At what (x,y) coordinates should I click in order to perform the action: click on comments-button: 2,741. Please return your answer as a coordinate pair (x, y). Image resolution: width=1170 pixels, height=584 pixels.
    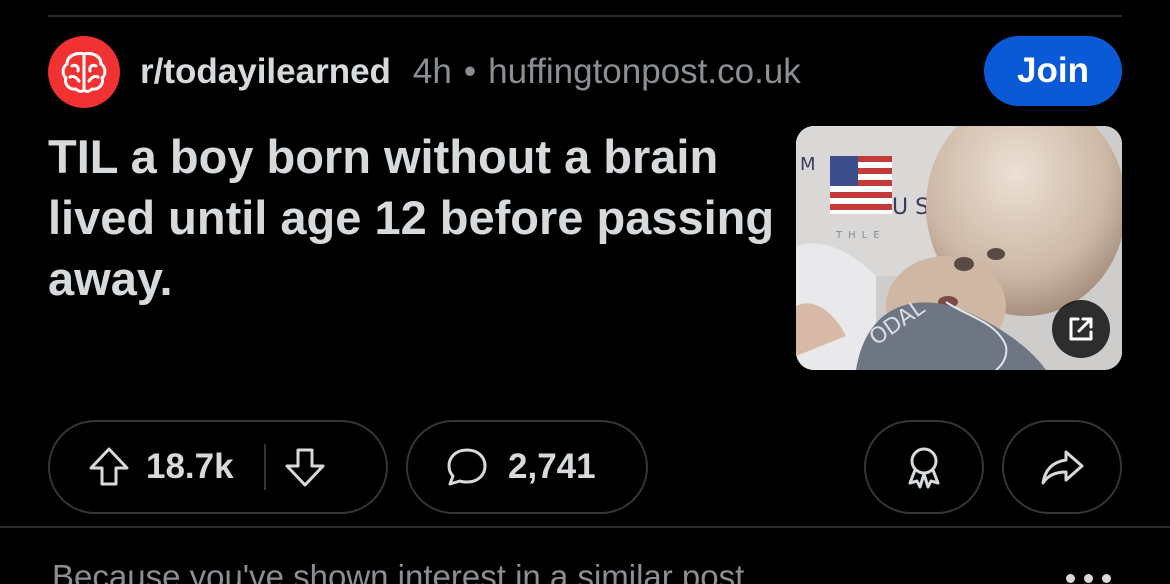
    Looking at the image, I should click on (527, 467).